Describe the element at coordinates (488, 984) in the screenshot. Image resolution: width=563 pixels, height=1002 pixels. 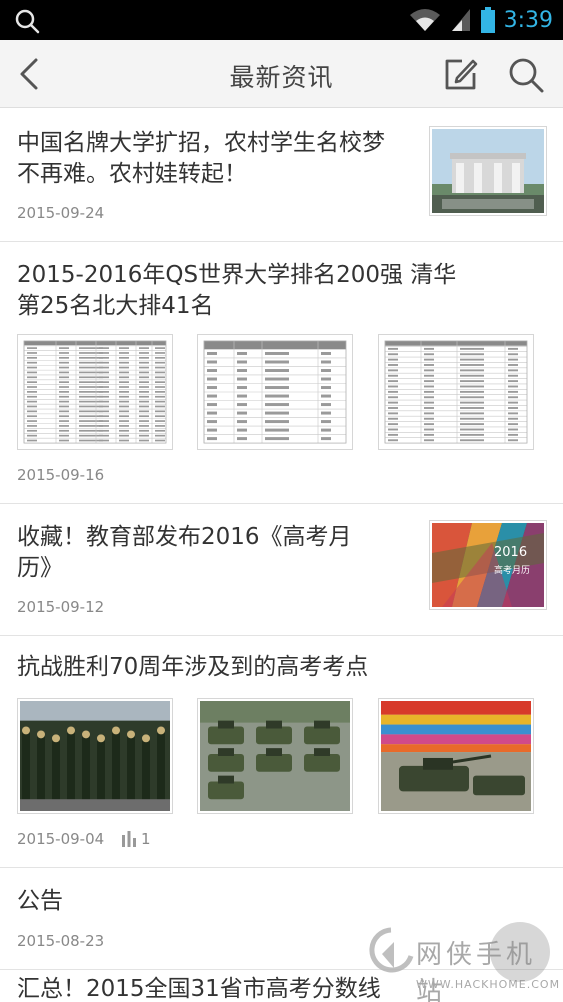
I see `watermark-url: WWW.HACKHOME.COM` at that location.